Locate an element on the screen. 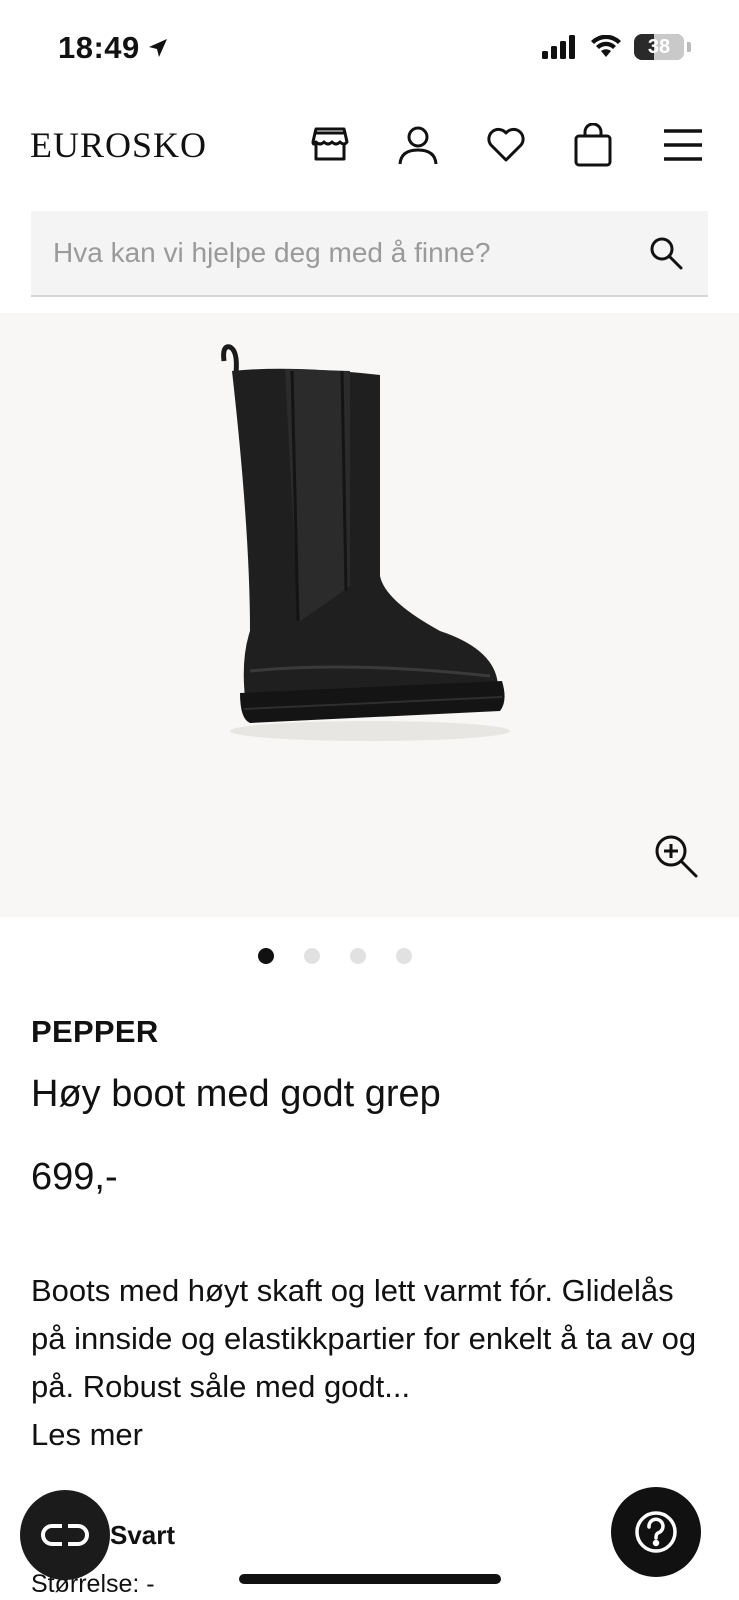 Image resolution: width=739 pixels, height=1600 pixels. search-input: Hva kan vi hjelpe deg med å finne? is located at coordinates (369, 254).